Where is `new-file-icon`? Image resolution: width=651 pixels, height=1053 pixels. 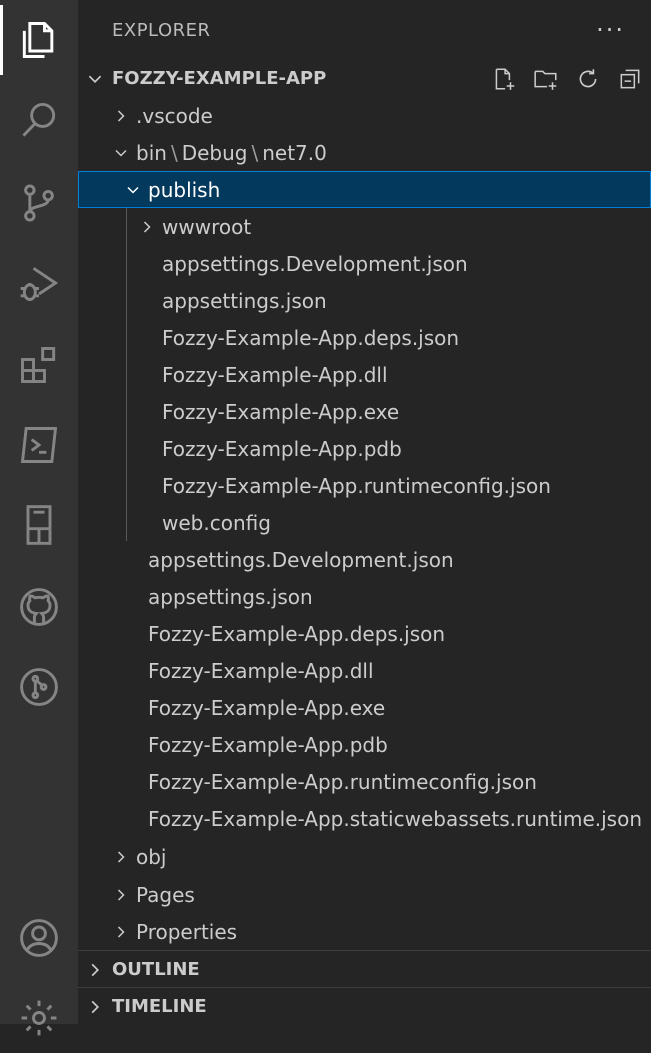 new-file-icon is located at coordinates (504, 79).